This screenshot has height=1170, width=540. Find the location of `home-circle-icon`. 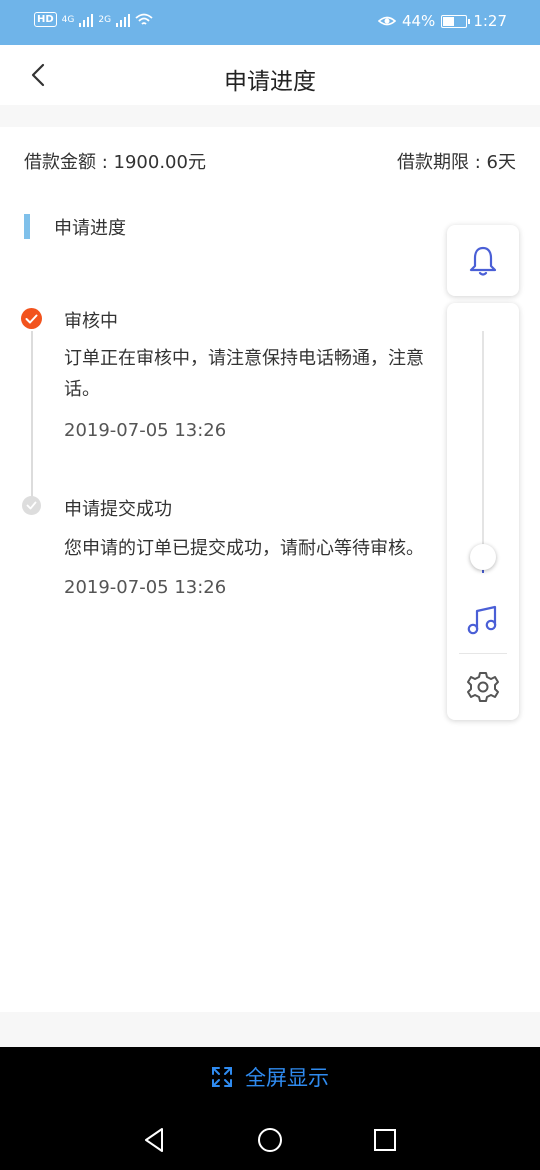

home-circle-icon is located at coordinates (270, 1140).